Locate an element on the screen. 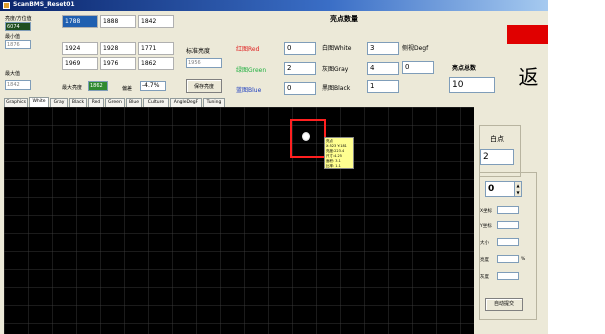 The height and width of the screenshot is (334, 605). tab-red: Red is located at coordinates (96, 102).